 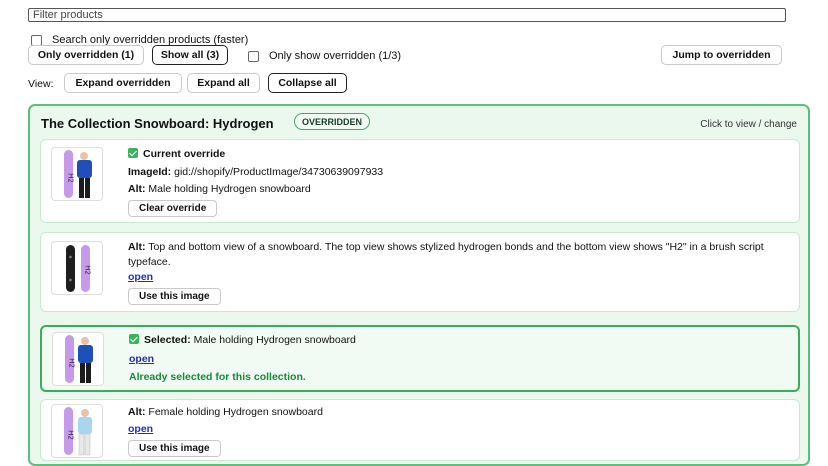 What do you see at coordinates (274, 340) in the screenshot?
I see `selected-alt-value: Male holding Hydrogen snowboard` at bounding box center [274, 340].